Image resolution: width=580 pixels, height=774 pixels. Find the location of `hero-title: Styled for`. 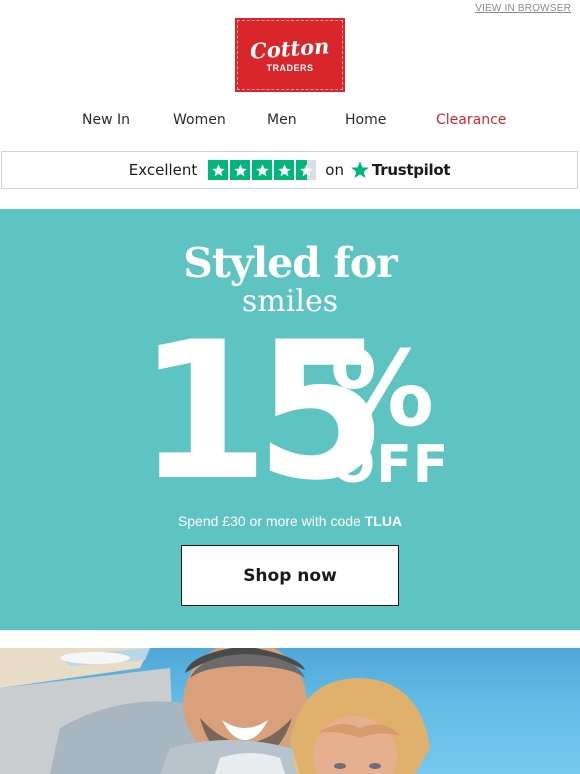

hero-title: Styled for is located at coordinates (290, 263).